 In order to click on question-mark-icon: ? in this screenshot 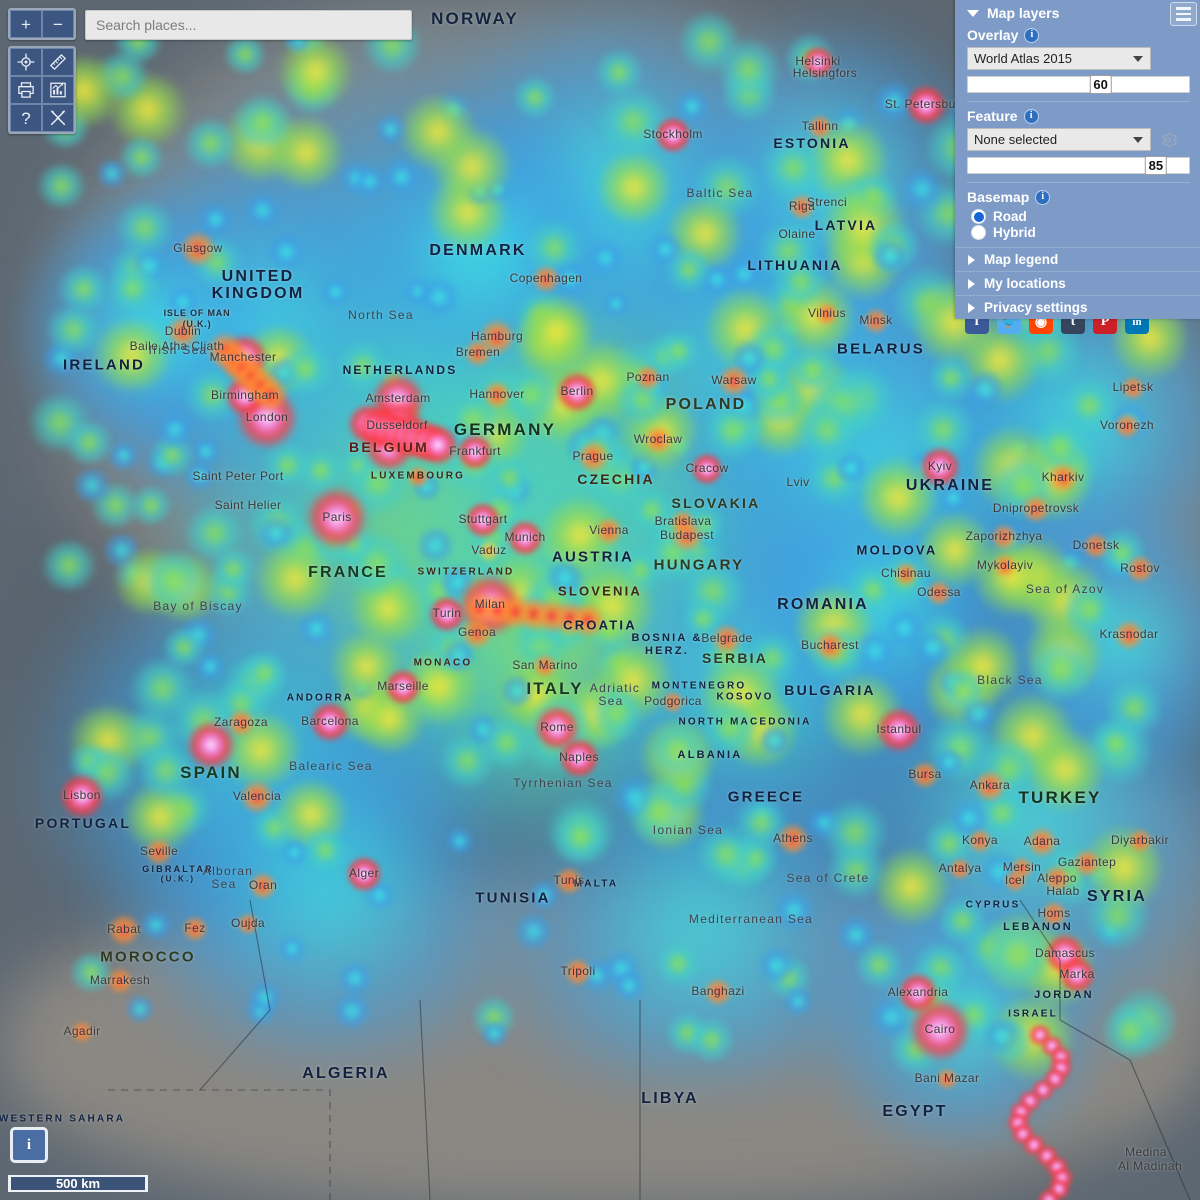, I will do `click(26, 118)`.